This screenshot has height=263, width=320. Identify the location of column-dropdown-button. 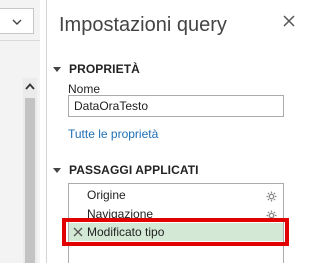
(17, 21).